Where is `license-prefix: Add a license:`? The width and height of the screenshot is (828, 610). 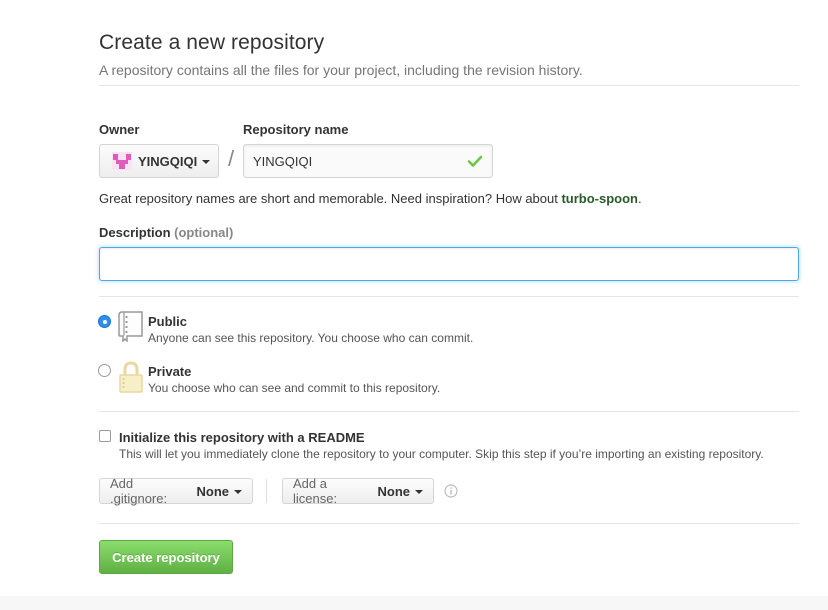 license-prefix: Add a license: is located at coordinates (315, 491).